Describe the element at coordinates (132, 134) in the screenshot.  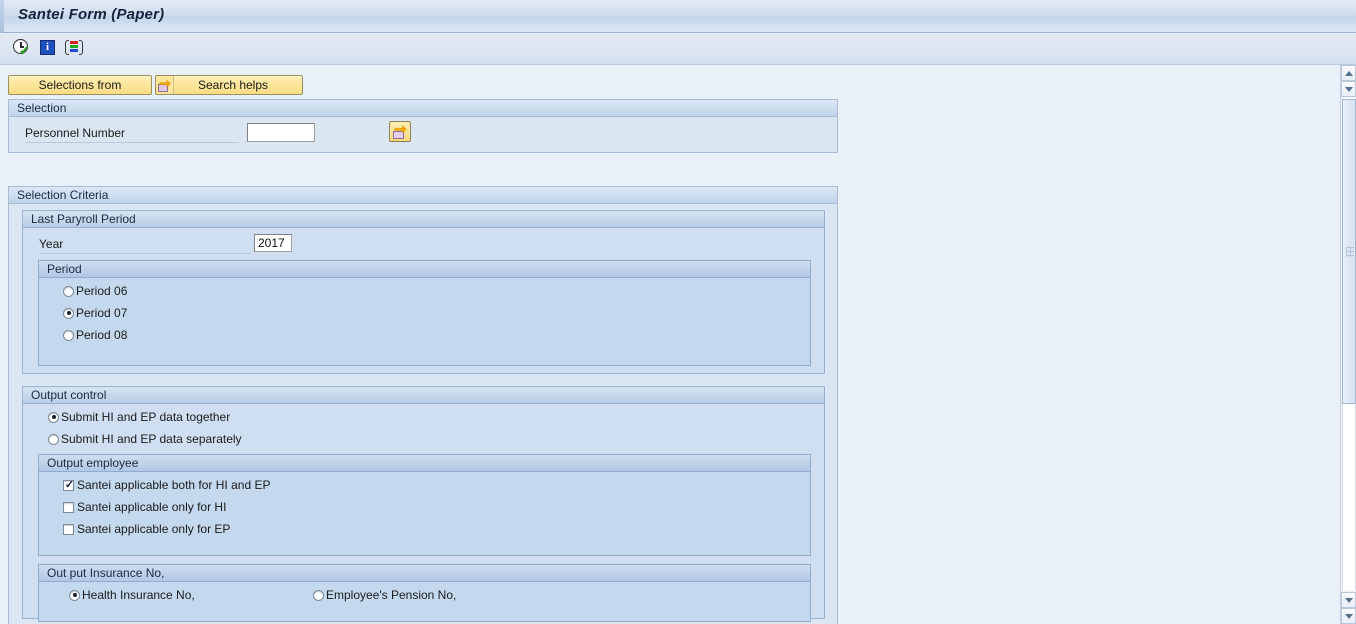
I see `personnel-number-label: Personnel Number` at that location.